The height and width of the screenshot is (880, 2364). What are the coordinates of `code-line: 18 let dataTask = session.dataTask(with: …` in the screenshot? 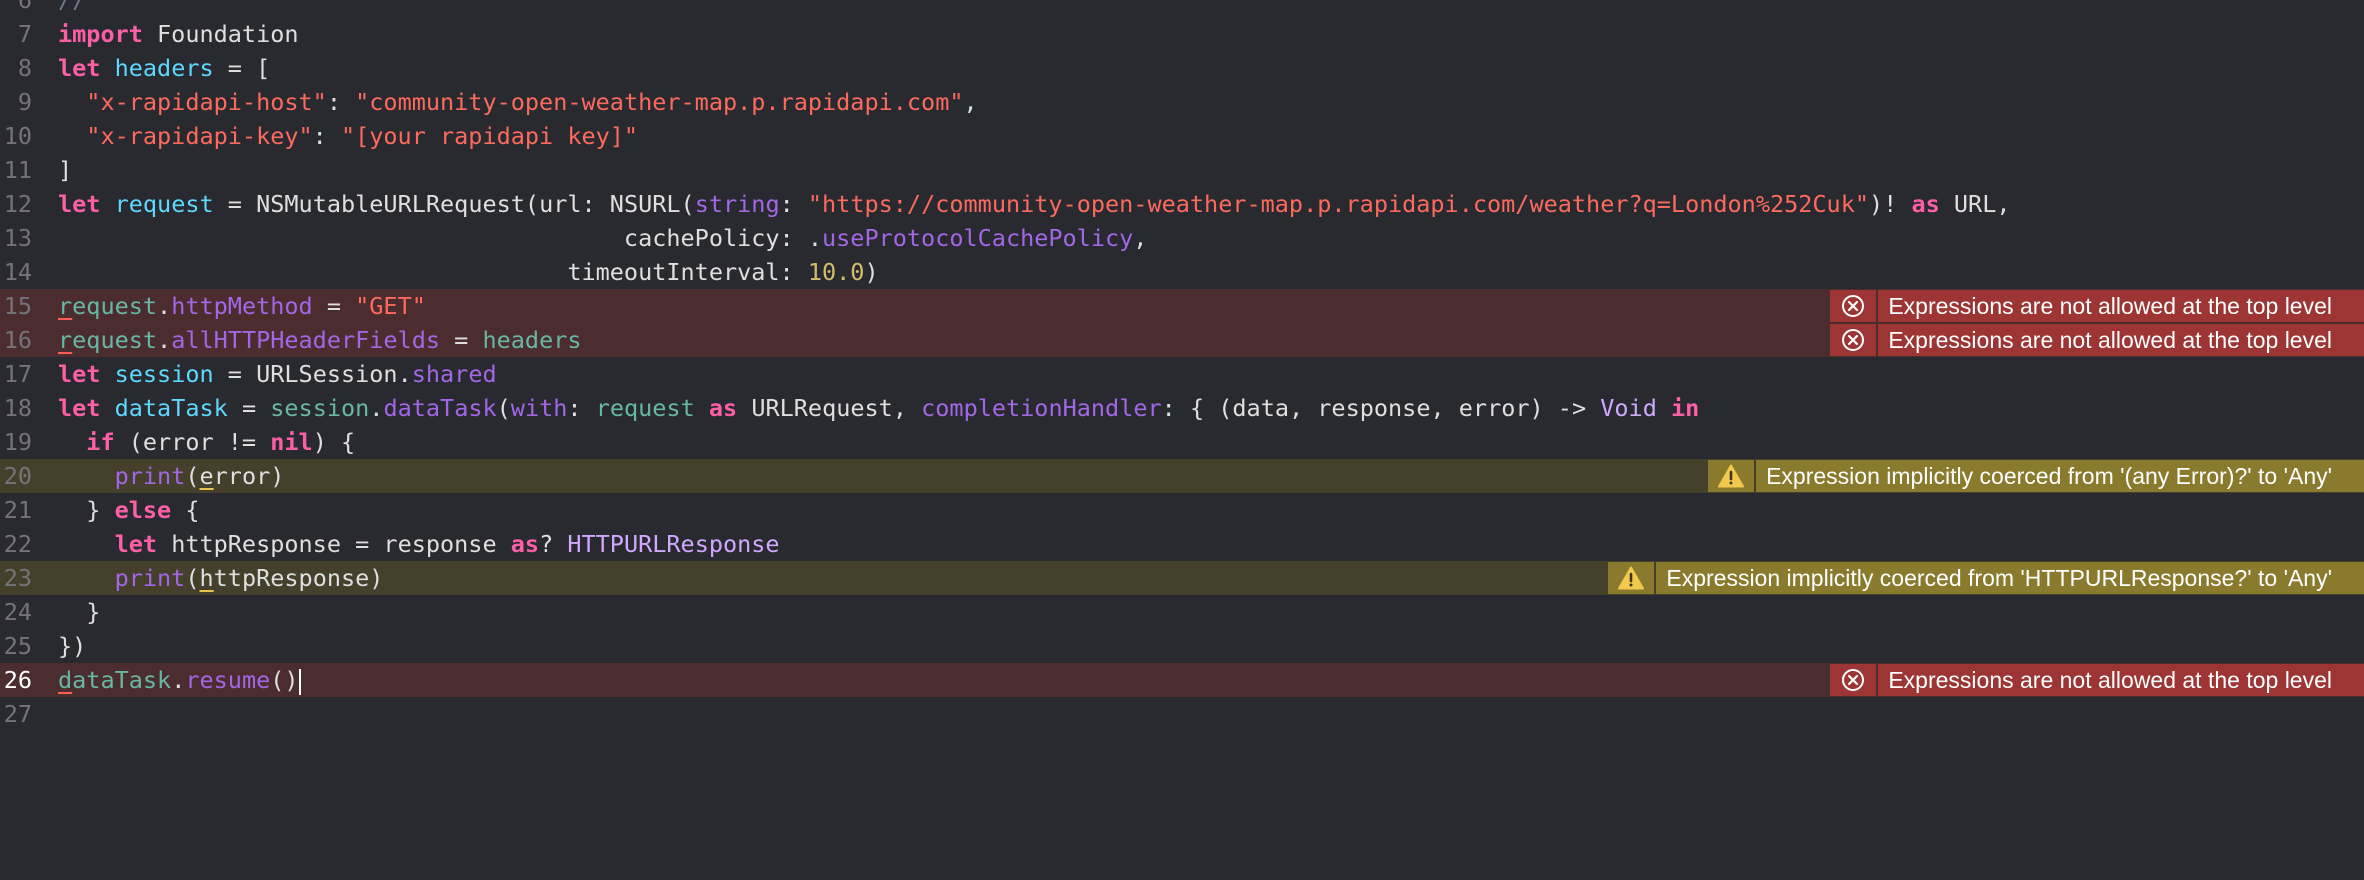 It's located at (1182, 408).